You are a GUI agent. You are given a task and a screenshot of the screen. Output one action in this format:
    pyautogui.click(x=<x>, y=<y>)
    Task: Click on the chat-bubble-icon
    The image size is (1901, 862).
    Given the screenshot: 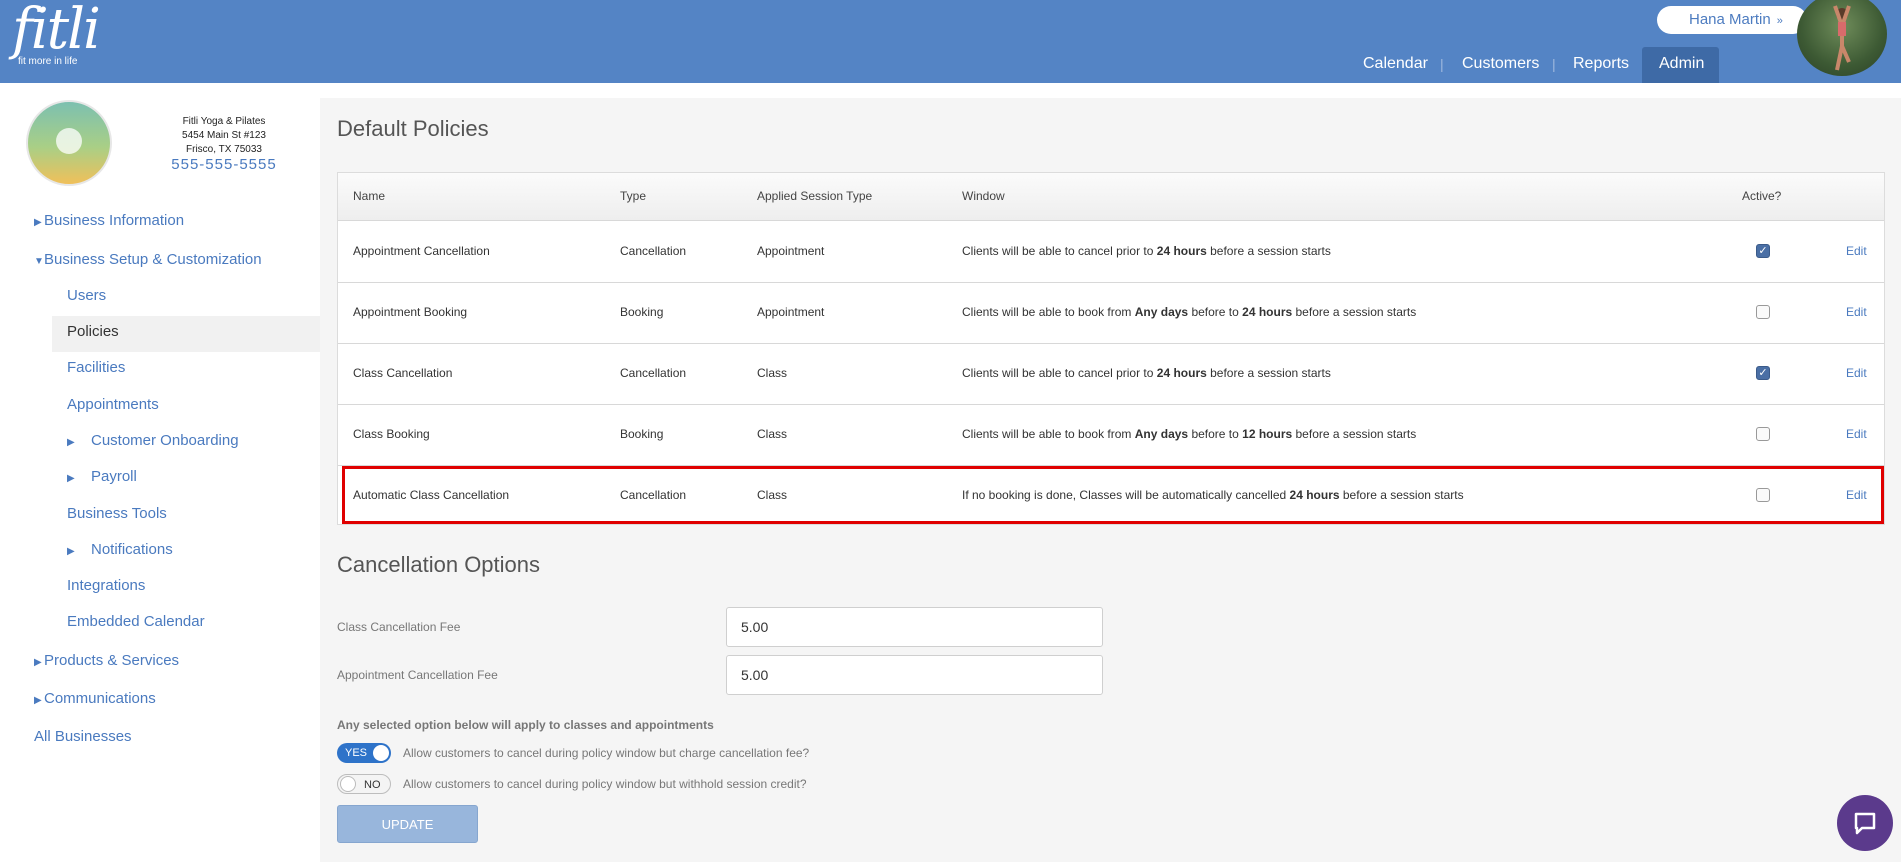 What is the action you would take?
    pyautogui.click(x=1865, y=823)
    